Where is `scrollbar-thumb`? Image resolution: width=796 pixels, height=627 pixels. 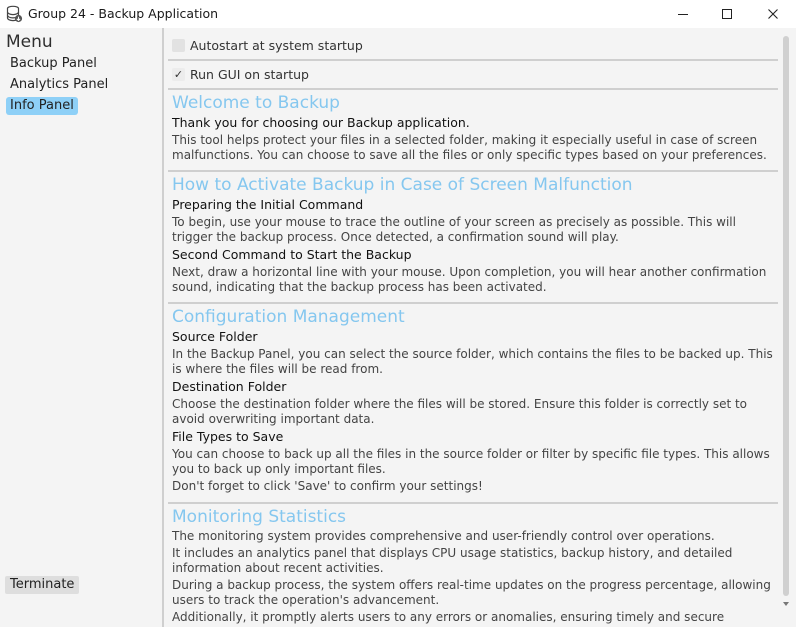 scrollbar-thumb is located at coordinates (786, 316).